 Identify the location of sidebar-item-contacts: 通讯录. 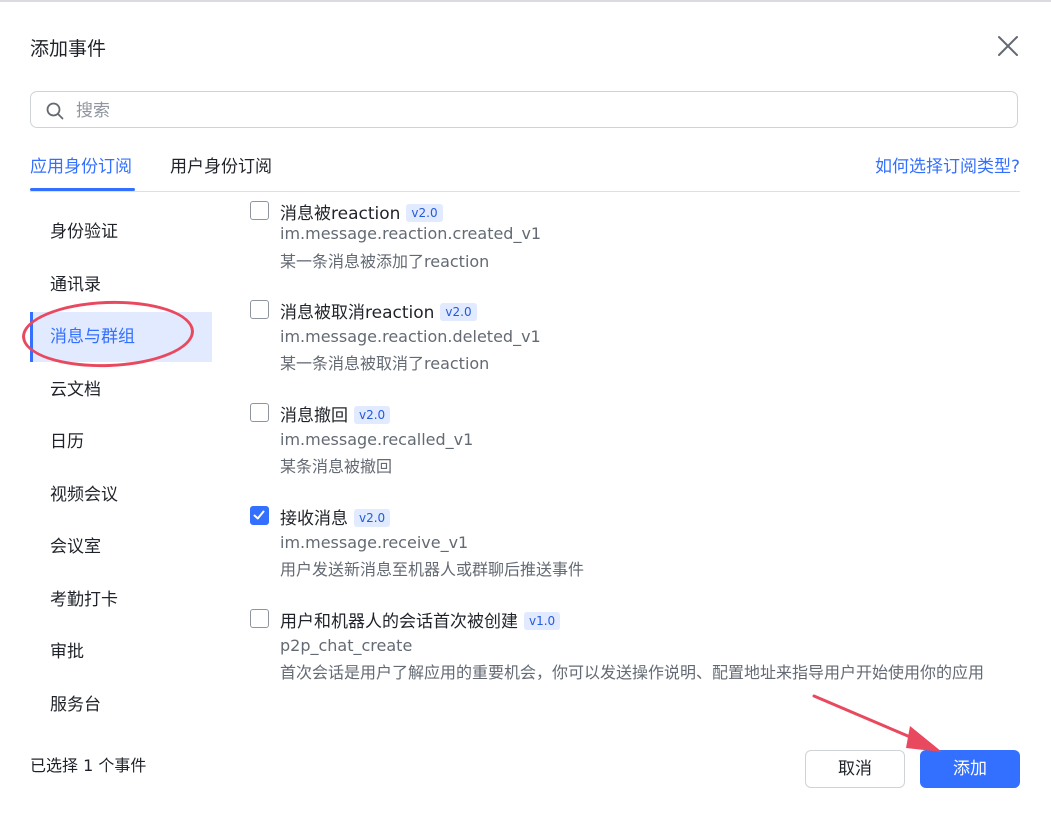
(121, 285).